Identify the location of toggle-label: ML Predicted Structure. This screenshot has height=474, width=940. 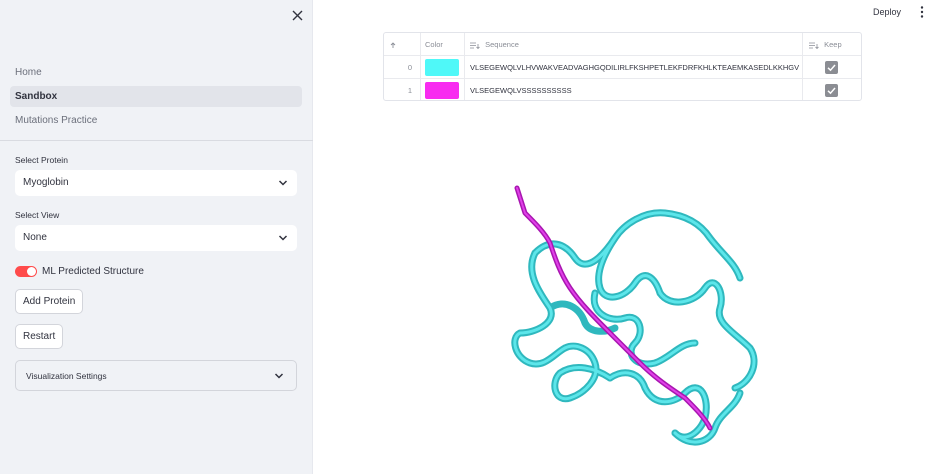
(93, 271).